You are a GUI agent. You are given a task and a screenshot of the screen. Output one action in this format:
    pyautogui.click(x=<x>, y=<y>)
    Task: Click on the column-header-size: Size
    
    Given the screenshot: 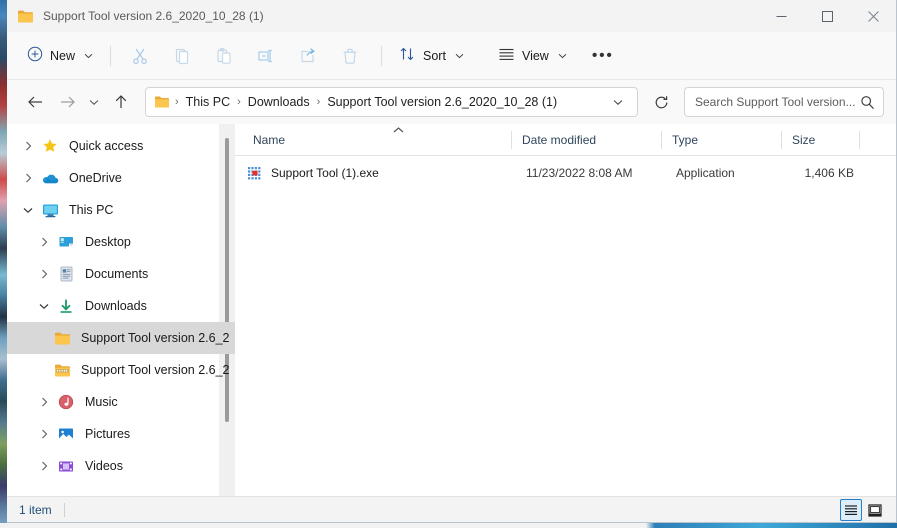 What is the action you would take?
    pyautogui.click(x=821, y=140)
    